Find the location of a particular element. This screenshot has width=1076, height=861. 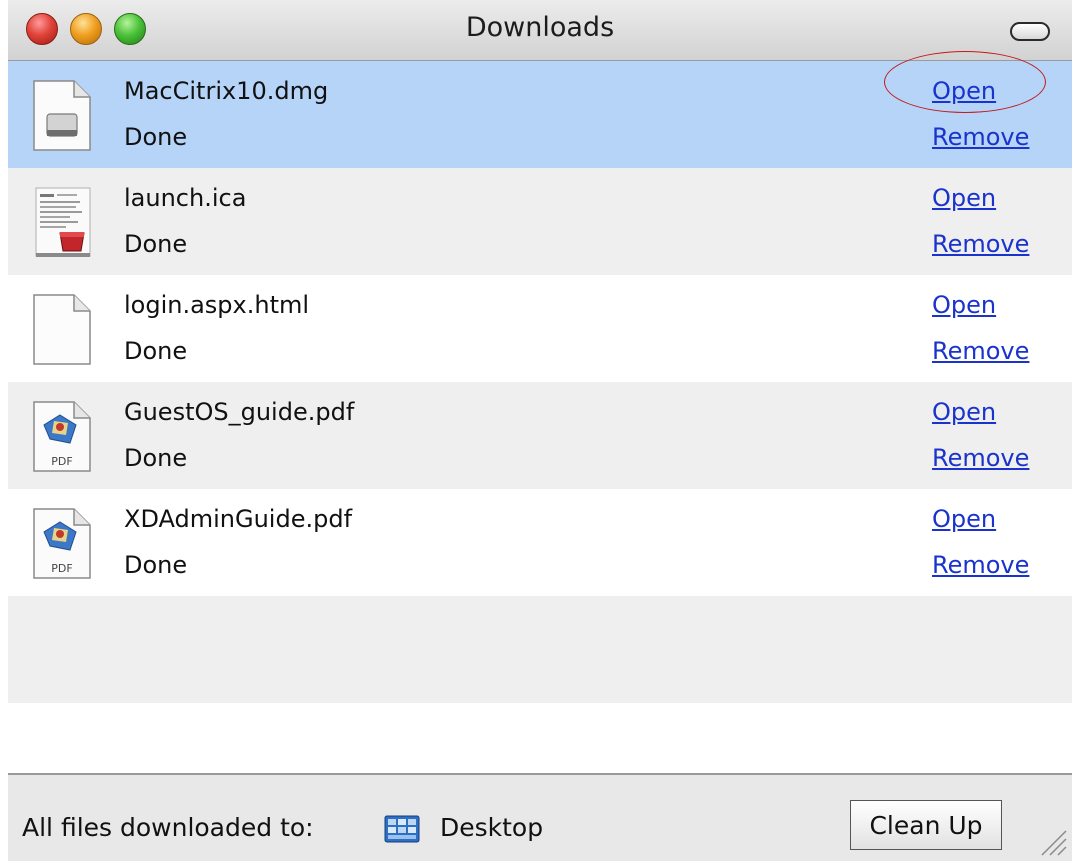

download-row: PDF XDAdminGuide.pdf Done Open Remove is located at coordinates (540, 542).